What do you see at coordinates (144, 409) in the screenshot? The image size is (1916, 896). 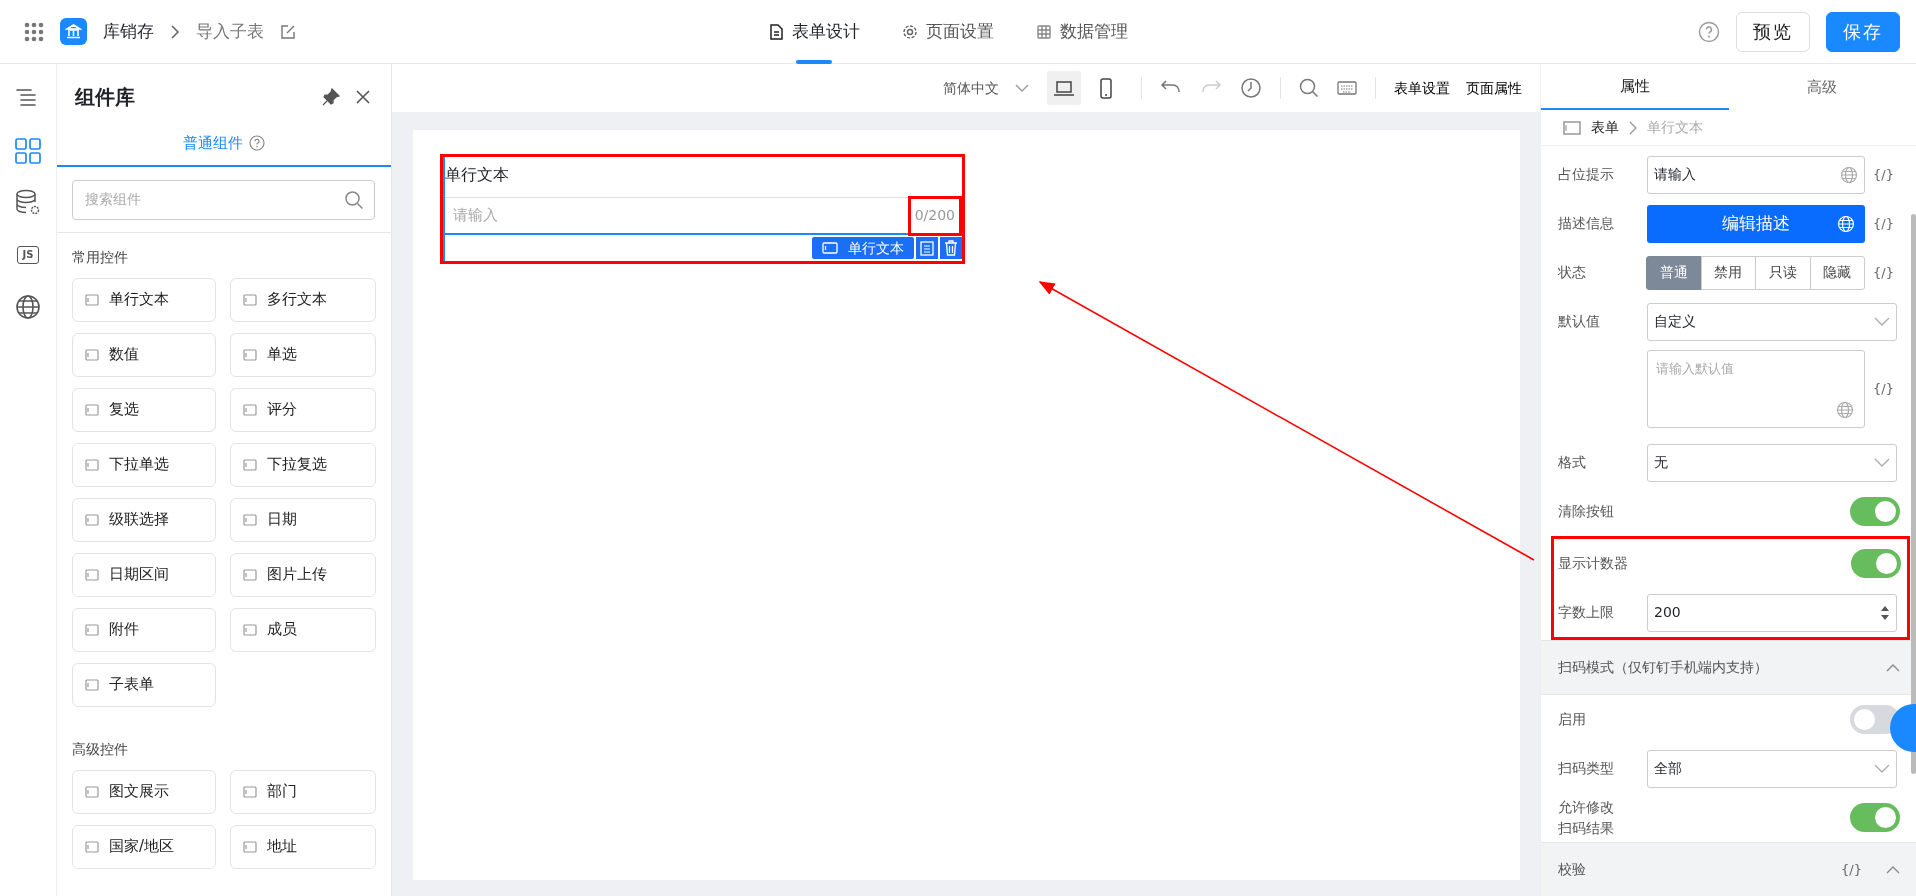 I see `component-item: 复选` at bounding box center [144, 409].